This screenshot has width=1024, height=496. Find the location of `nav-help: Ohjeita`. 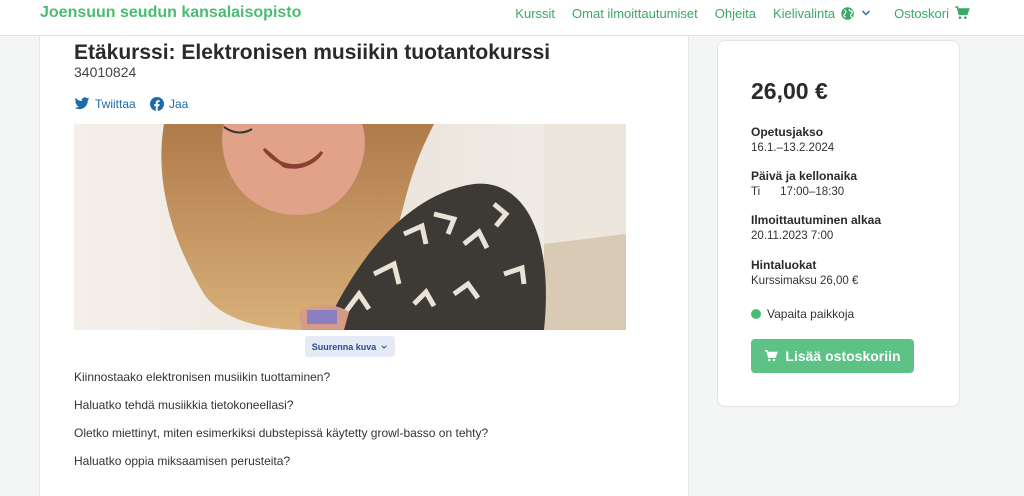

nav-help: Ohjeita is located at coordinates (735, 13).